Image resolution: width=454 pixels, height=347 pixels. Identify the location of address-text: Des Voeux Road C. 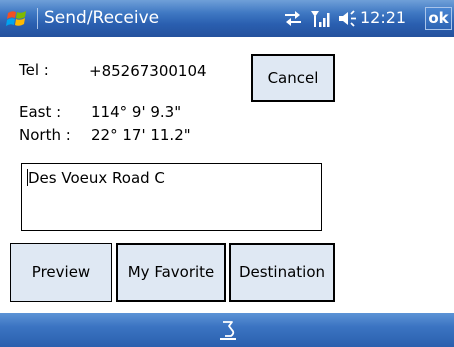
(96, 178).